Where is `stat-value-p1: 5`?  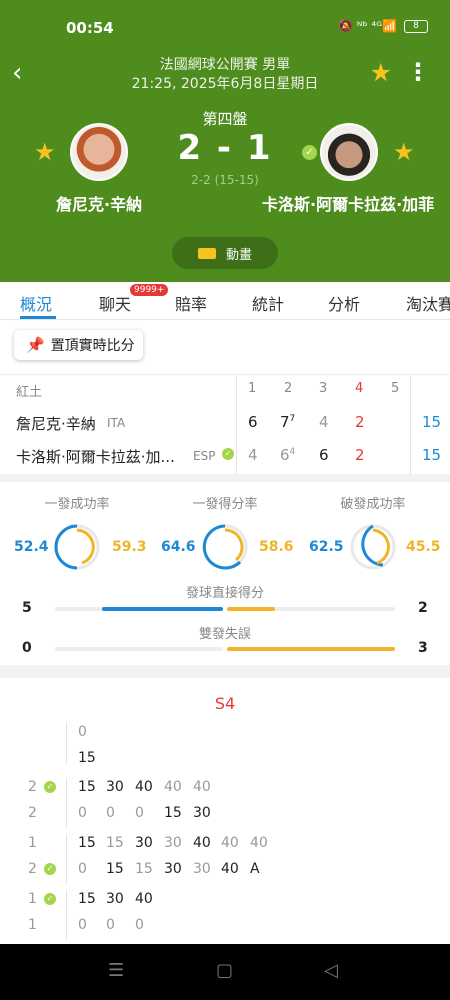
stat-value-p1: 5 is located at coordinates (27, 608).